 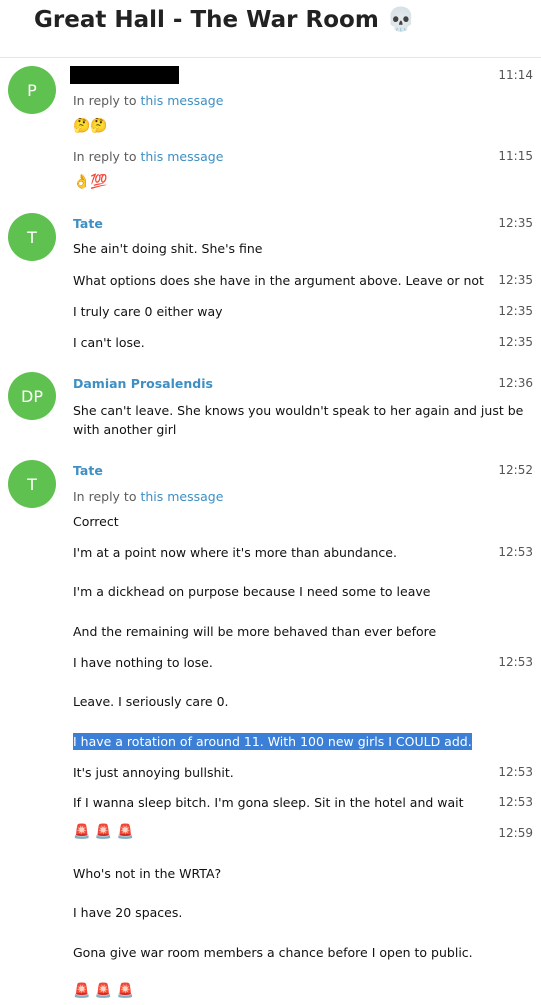 What do you see at coordinates (143, 383) in the screenshot?
I see `sender-name: Damian Prosalendis` at bounding box center [143, 383].